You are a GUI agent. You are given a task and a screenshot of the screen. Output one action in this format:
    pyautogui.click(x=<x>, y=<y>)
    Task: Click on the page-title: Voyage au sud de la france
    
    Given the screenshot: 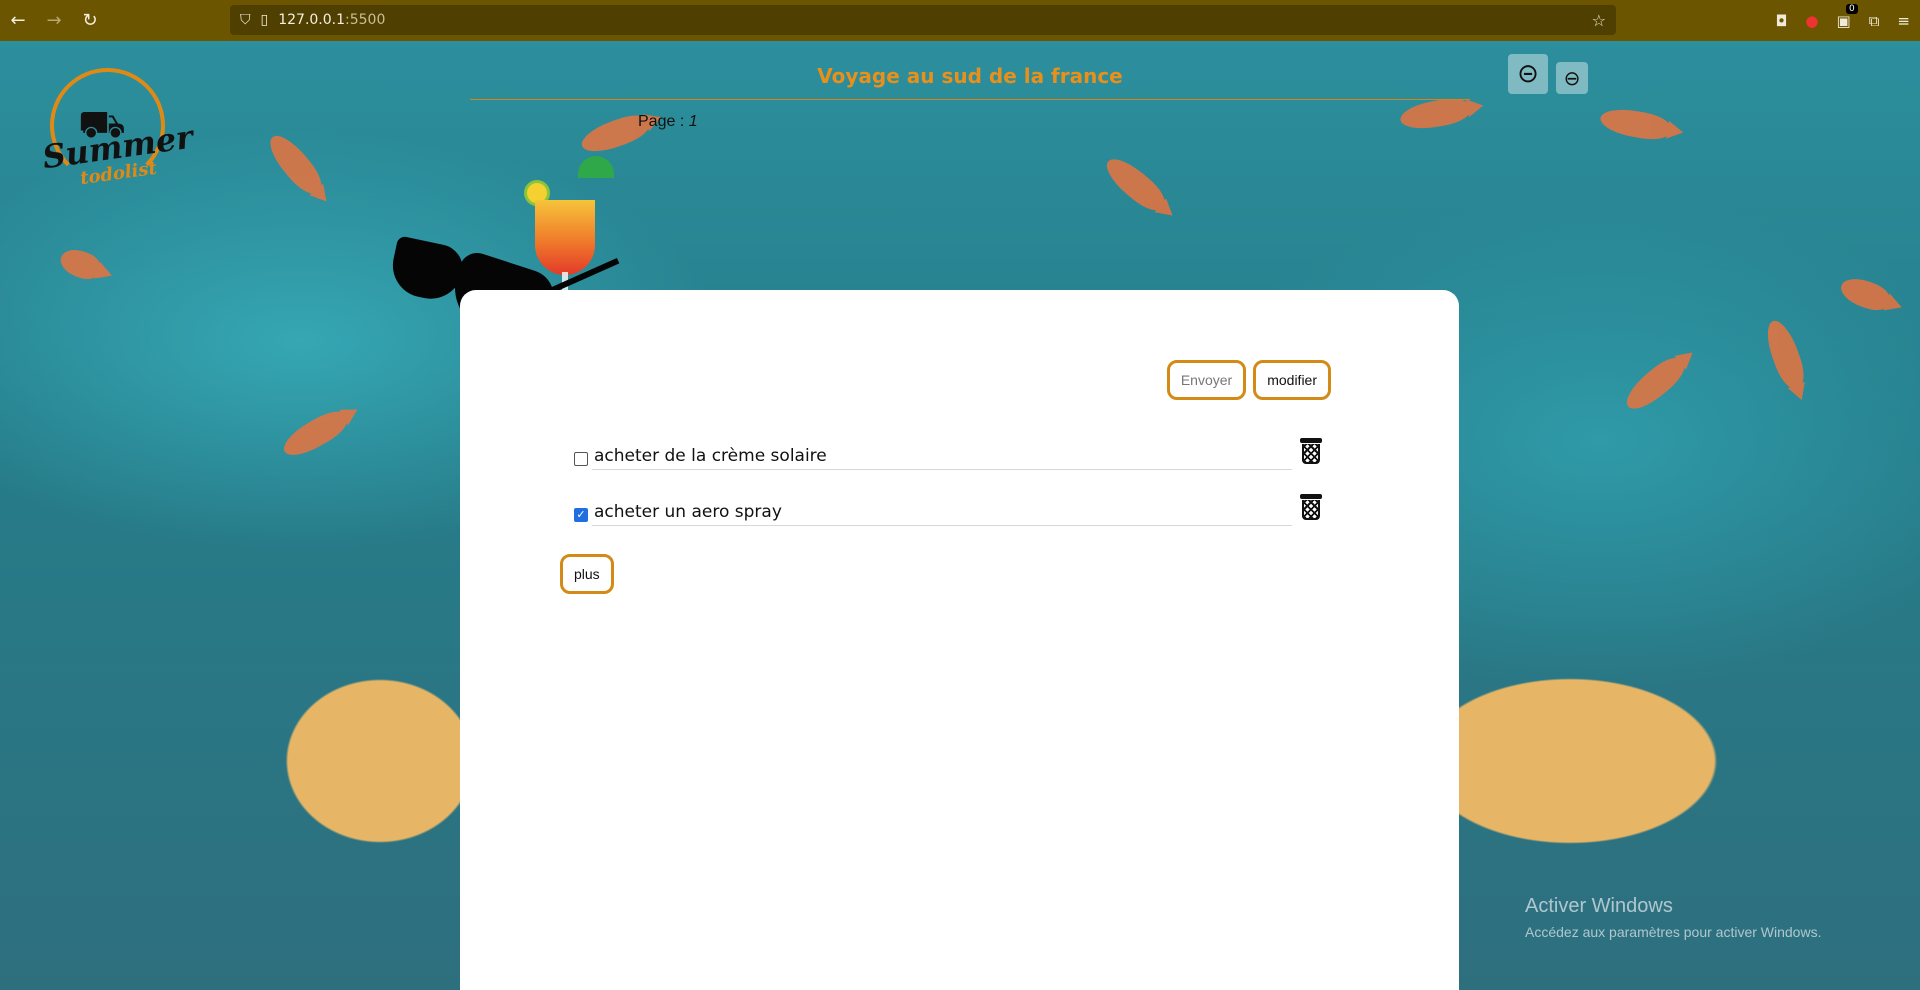 What is the action you would take?
    pyautogui.click(x=970, y=76)
    